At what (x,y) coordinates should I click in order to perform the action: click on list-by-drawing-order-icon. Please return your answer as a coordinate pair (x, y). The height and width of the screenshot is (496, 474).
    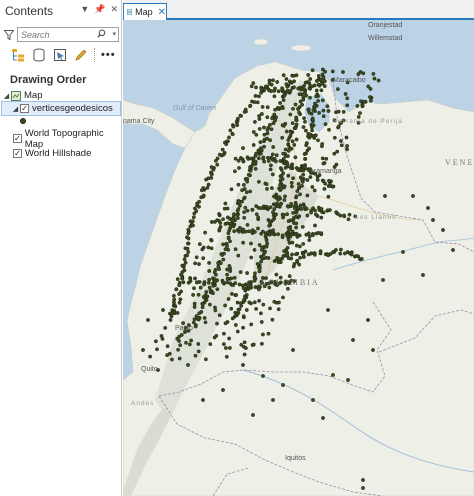
    Looking at the image, I should click on (17, 54).